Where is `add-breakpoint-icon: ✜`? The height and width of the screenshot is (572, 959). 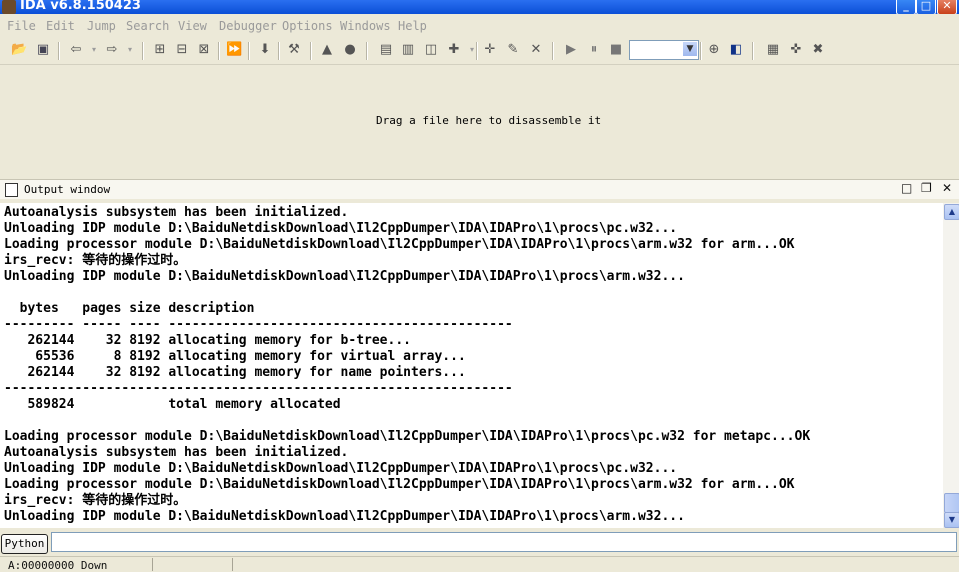
add-breakpoint-icon: ✜ is located at coordinates (796, 50).